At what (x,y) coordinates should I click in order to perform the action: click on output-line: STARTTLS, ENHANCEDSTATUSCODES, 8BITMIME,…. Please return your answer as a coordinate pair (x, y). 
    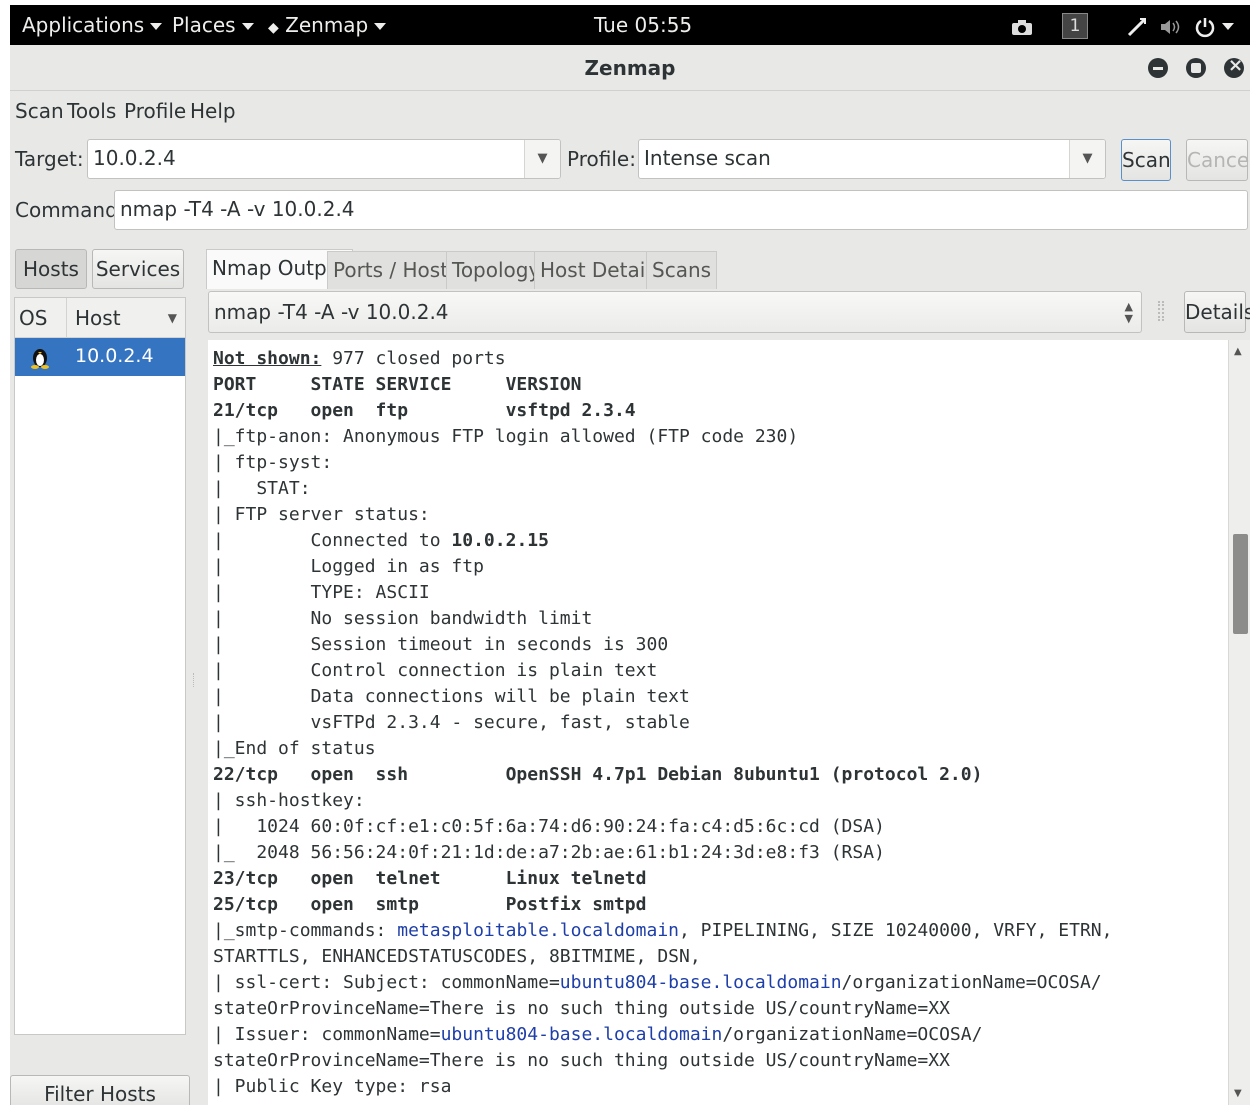
    Looking at the image, I should click on (457, 956).